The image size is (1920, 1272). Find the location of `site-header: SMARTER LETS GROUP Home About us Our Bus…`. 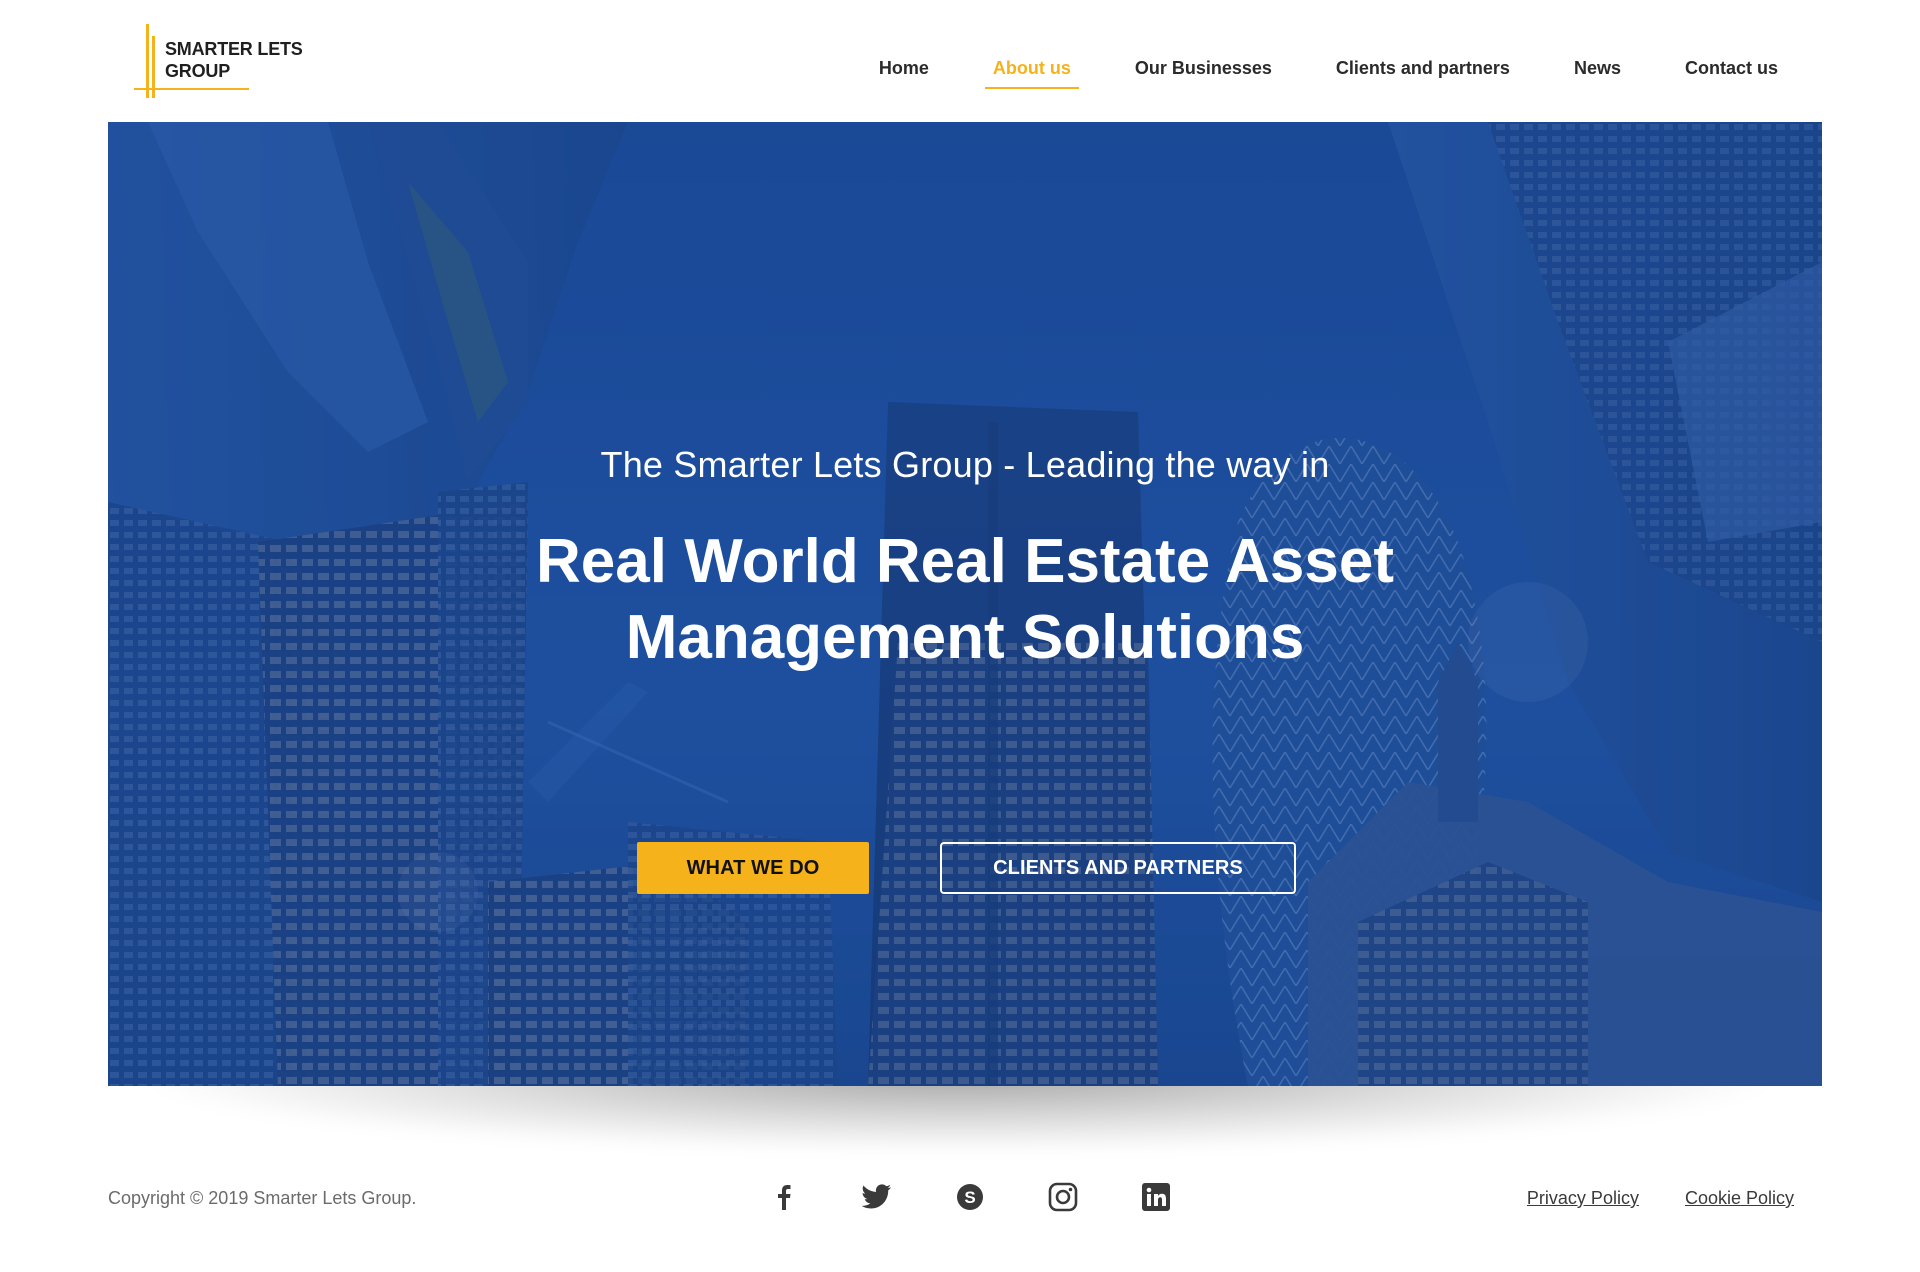

site-header: SMARTER LETS GROUP Home About us Our Bus… is located at coordinates (960, 61).